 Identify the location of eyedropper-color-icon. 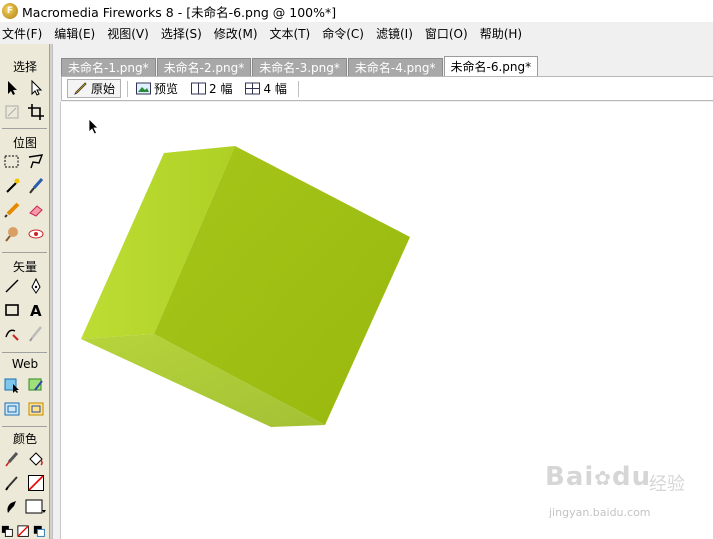
(12, 459).